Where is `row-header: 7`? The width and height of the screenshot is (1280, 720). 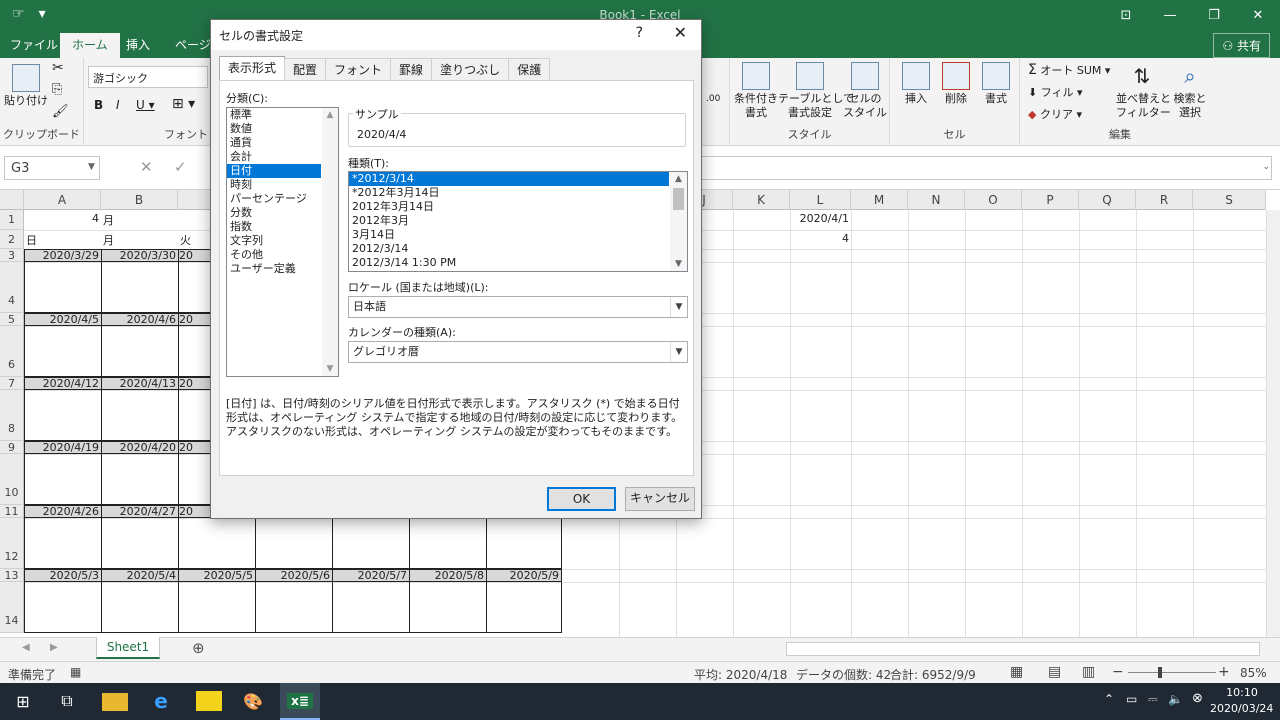 row-header: 7 is located at coordinates (12, 383).